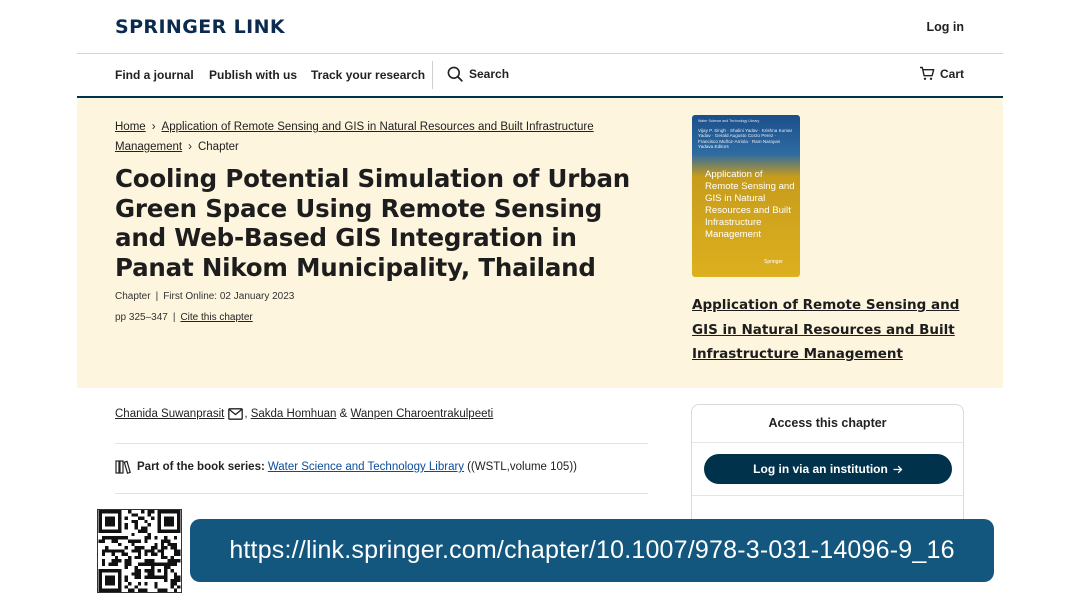  I want to click on chapter-pages-row: pp 325–347 | Cite this chapter, so click(184, 317).